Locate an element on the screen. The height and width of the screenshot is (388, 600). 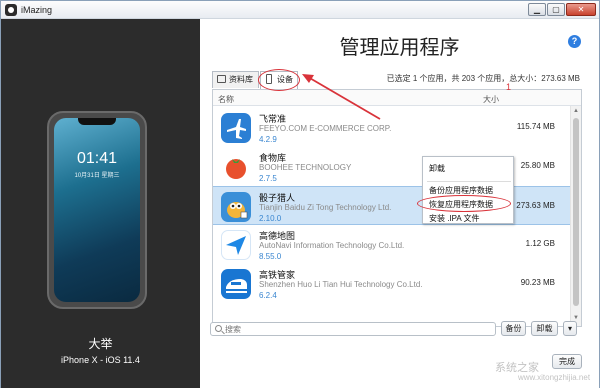
app-version: 8.55.0 is located at coordinates (270, 256).